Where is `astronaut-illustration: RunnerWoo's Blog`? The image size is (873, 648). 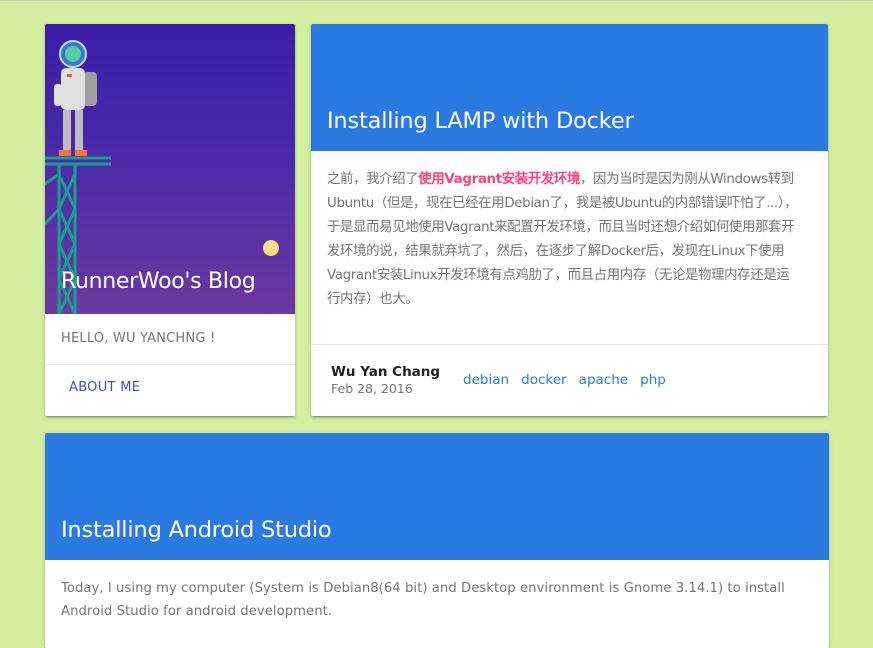
astronaut-illustration: RunnerWoo's Blog is located at coordinates (170, 169).